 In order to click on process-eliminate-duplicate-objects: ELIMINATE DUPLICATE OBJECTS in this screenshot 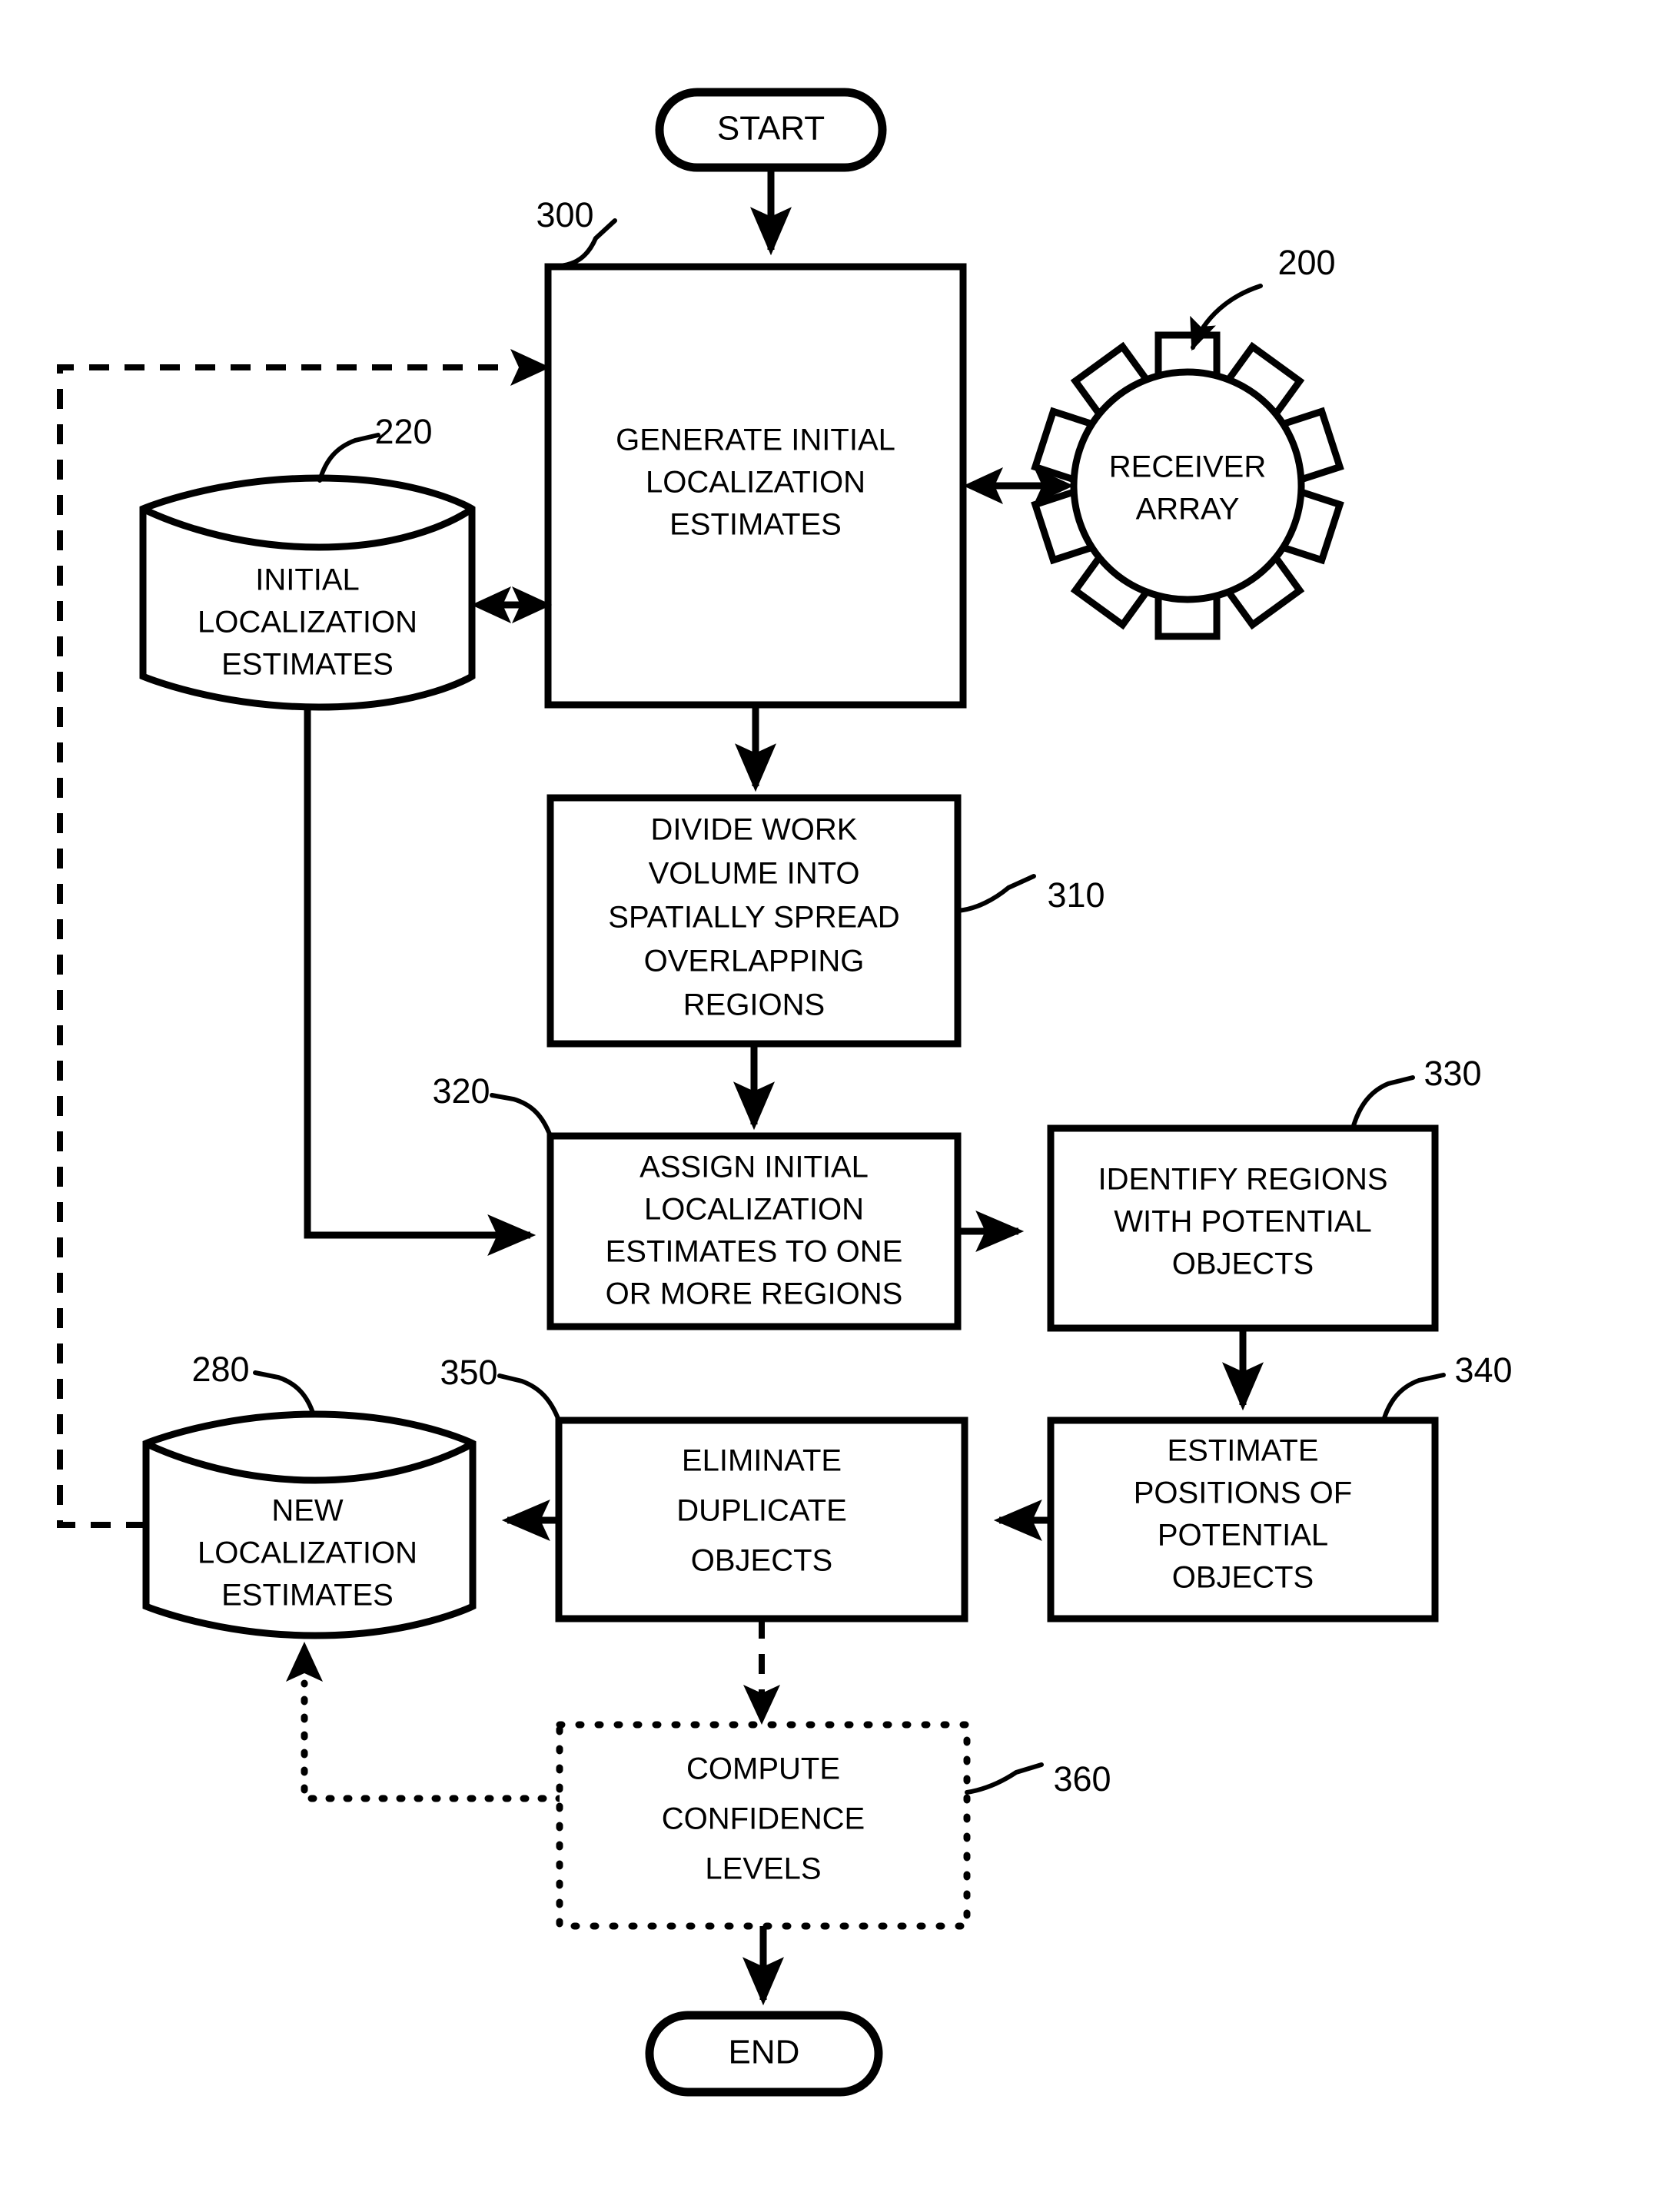, I will do `click(761, 1519)`.